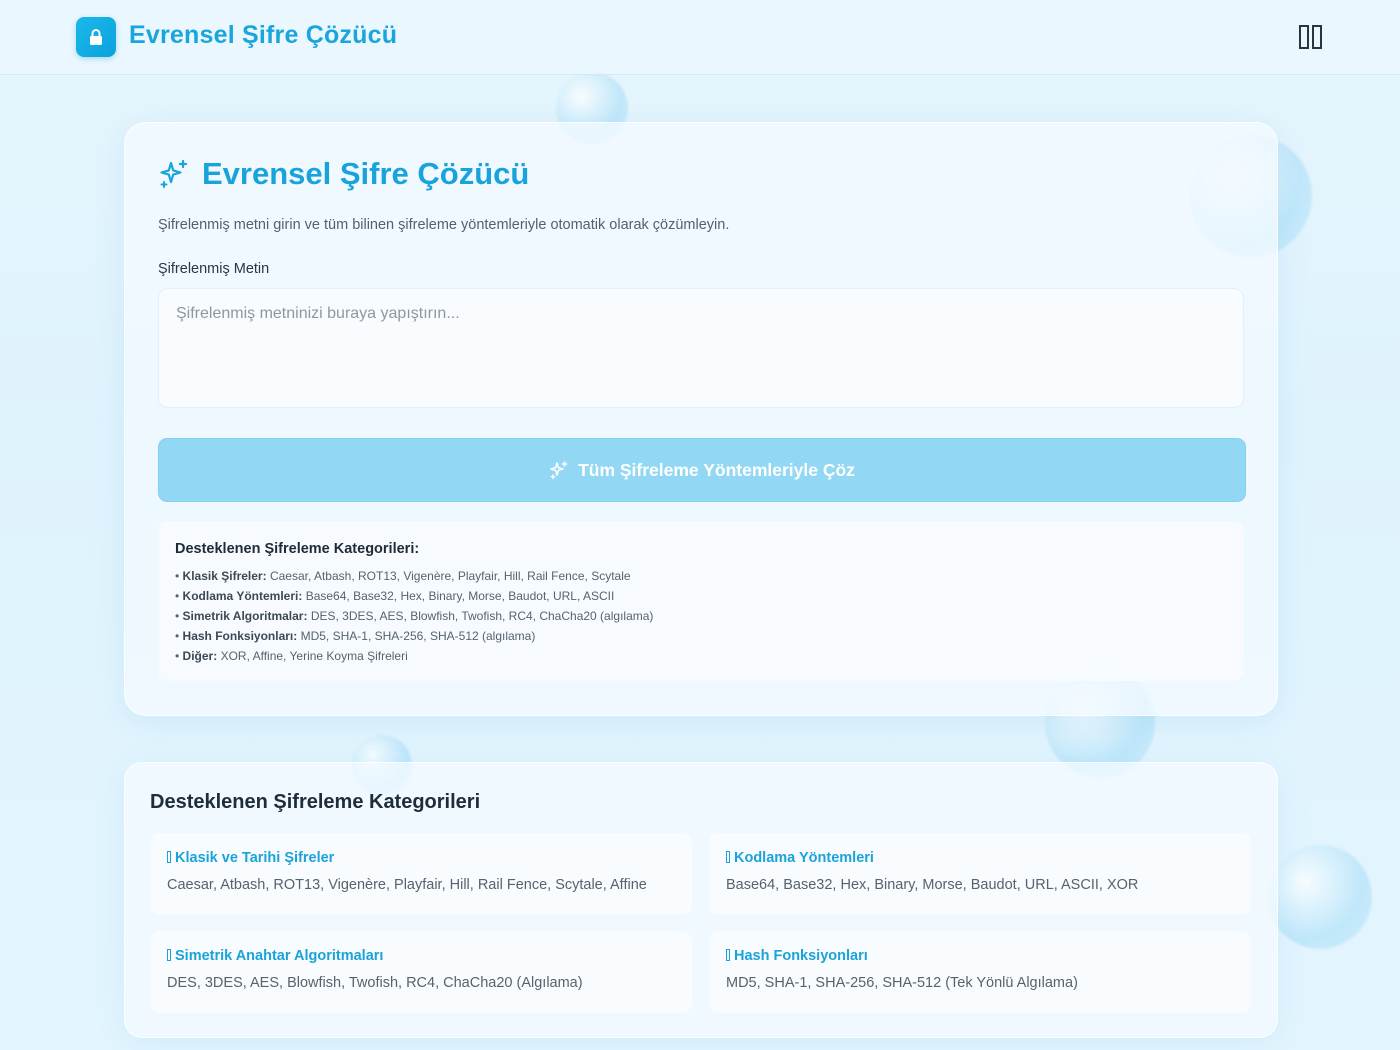 The height and width of the screenshot is (1050, 1400). I want to click on info-item-text: MD5, SHA-1, SHA-256, SHA-512 (algılama), so click(418, 636).